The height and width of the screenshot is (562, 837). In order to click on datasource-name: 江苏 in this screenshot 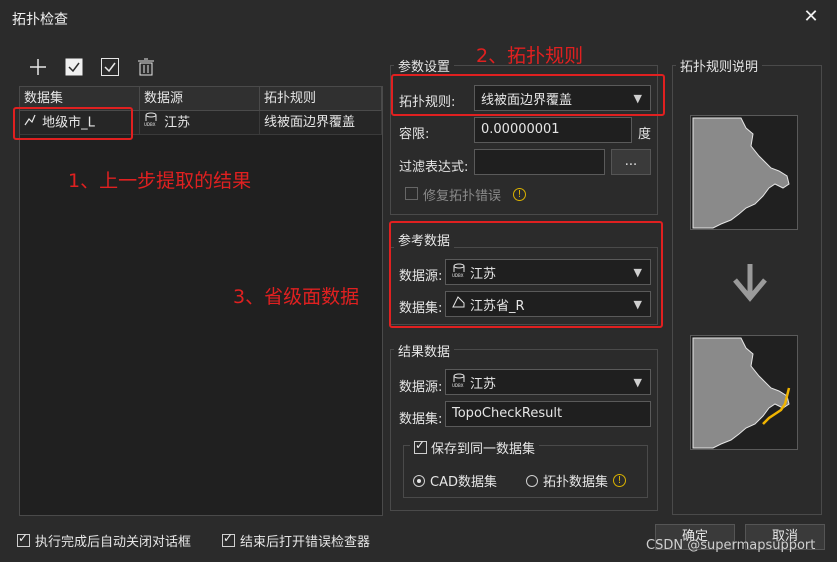, I will do `click(177, 123)`.